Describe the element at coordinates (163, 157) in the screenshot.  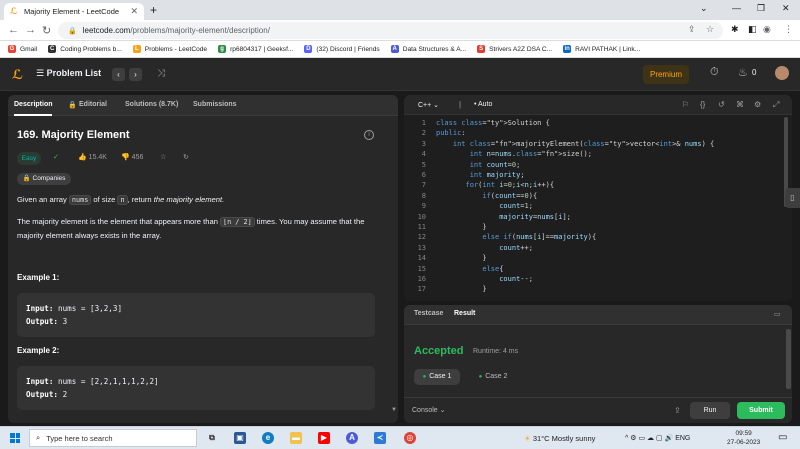
I see `favorite-star-icon: ☆` at that location.